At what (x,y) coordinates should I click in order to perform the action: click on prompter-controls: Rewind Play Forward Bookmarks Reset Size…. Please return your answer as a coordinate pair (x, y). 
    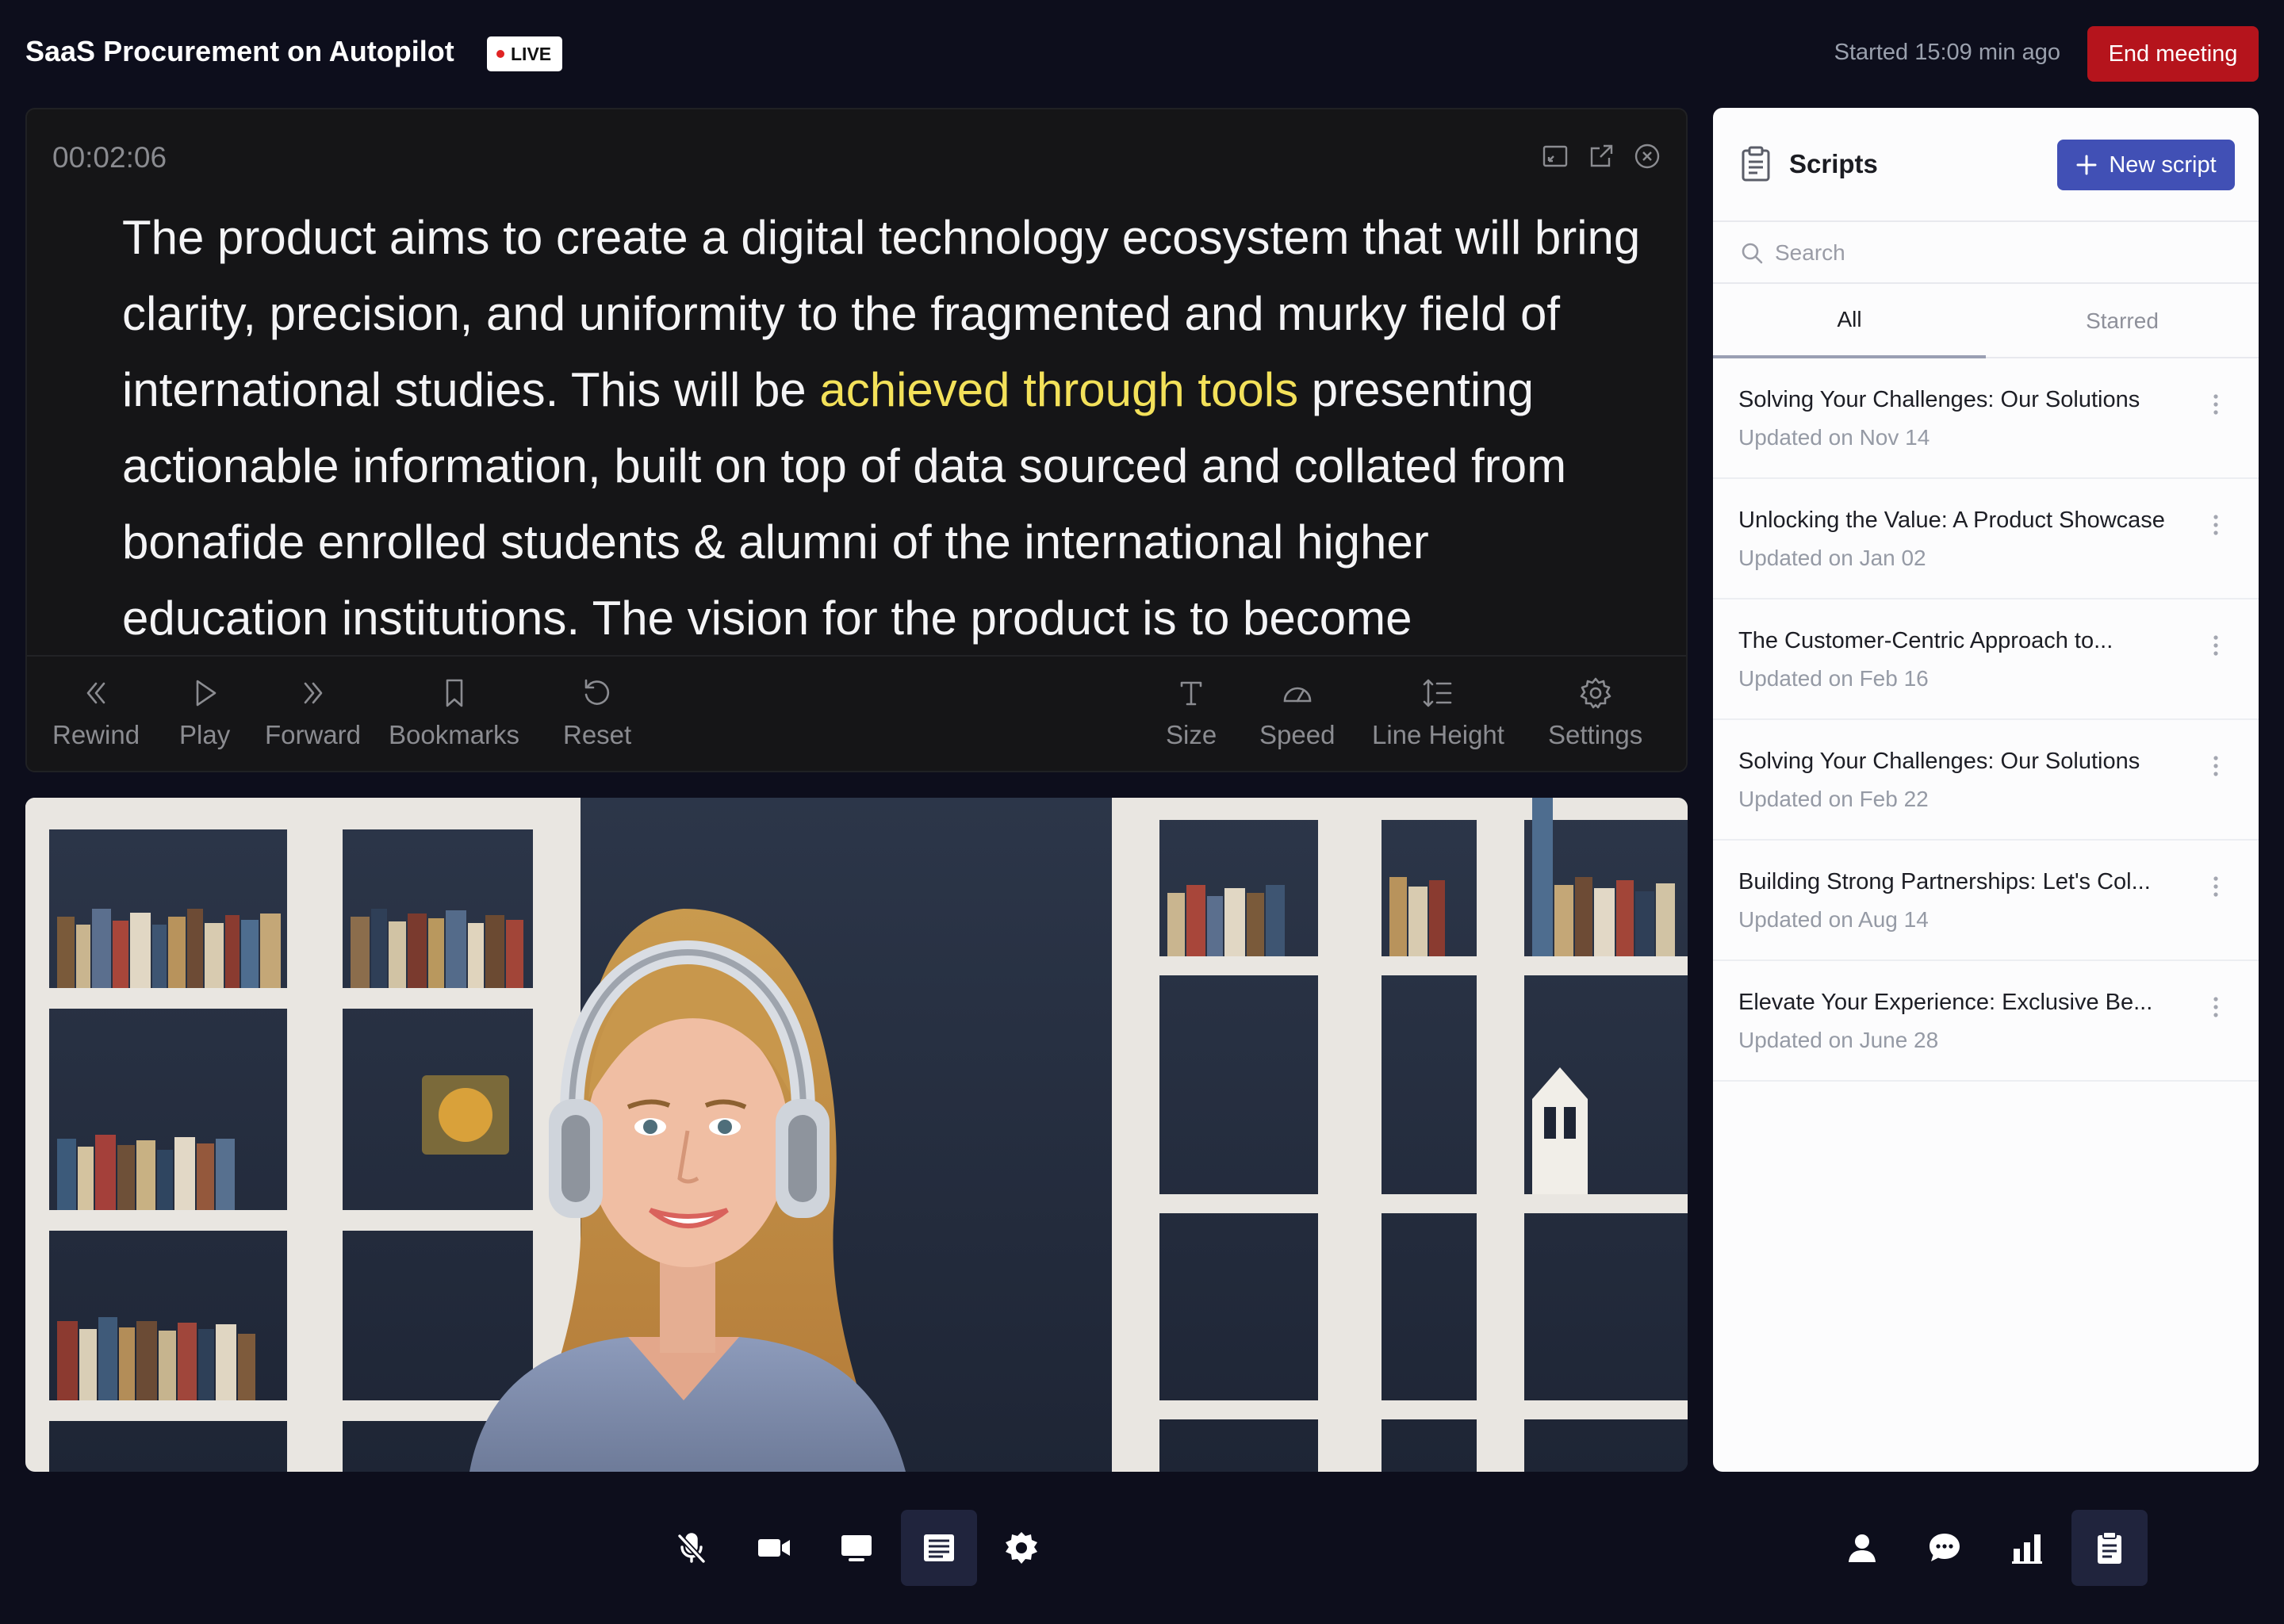
    Looking at the image, I should click on (856, 713).